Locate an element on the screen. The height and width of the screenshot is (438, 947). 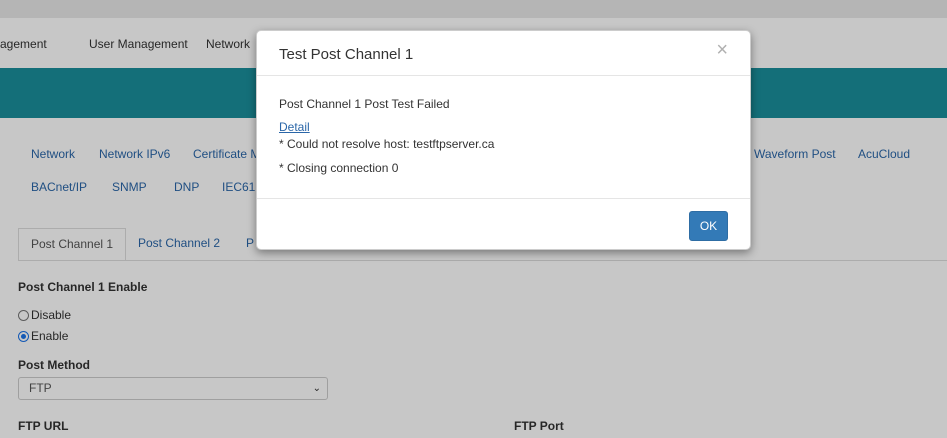
dialog-message: Post Channel 1 Post Test Failed is located at coordinates (364, 104).